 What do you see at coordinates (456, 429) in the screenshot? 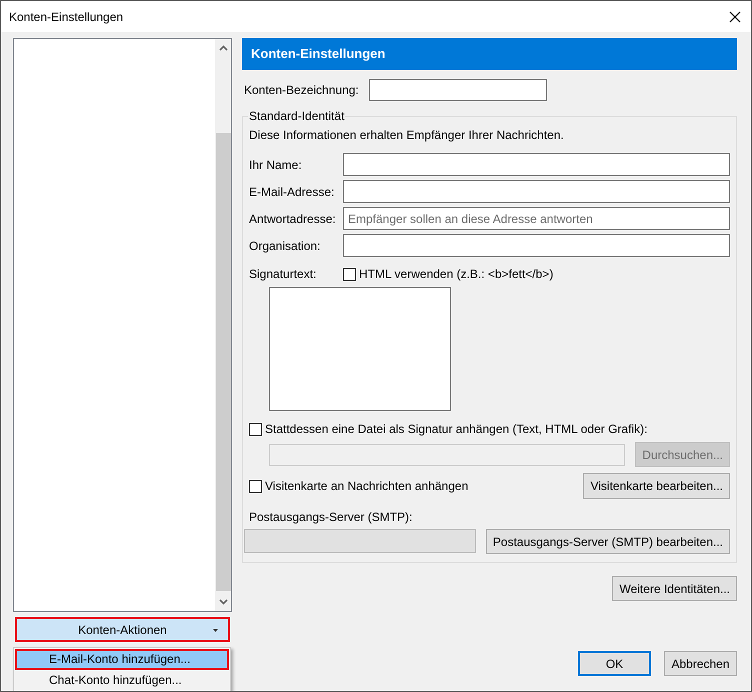
I see `checkbox-label: Stattdessen eine Datei als Signatur anhängen (Text, HTML oder Grafik):` at bounding box center [456, 429].